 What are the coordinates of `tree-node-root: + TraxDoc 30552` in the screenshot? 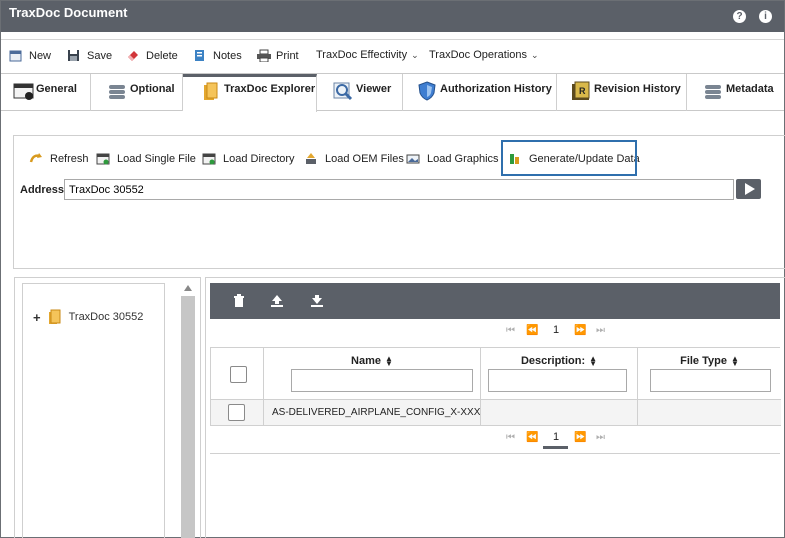 It's located at (88, 317).